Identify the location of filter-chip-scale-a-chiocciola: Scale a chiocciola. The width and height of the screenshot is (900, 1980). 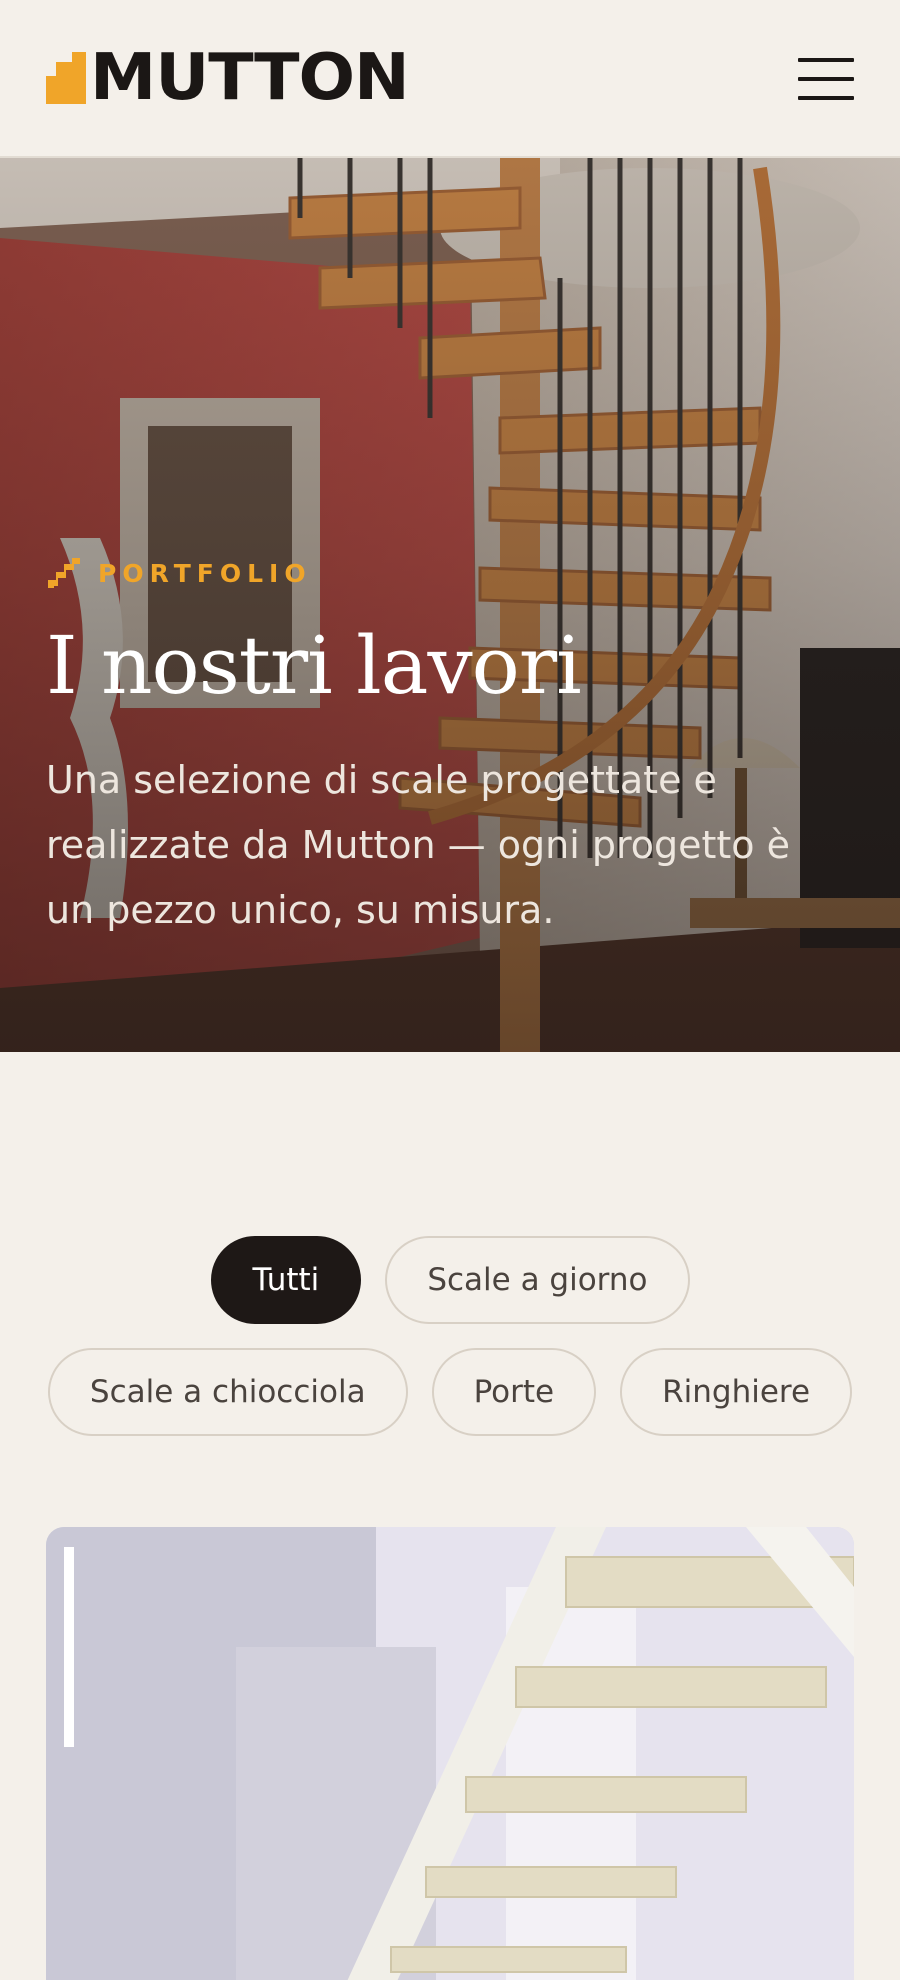
(227, 1392).